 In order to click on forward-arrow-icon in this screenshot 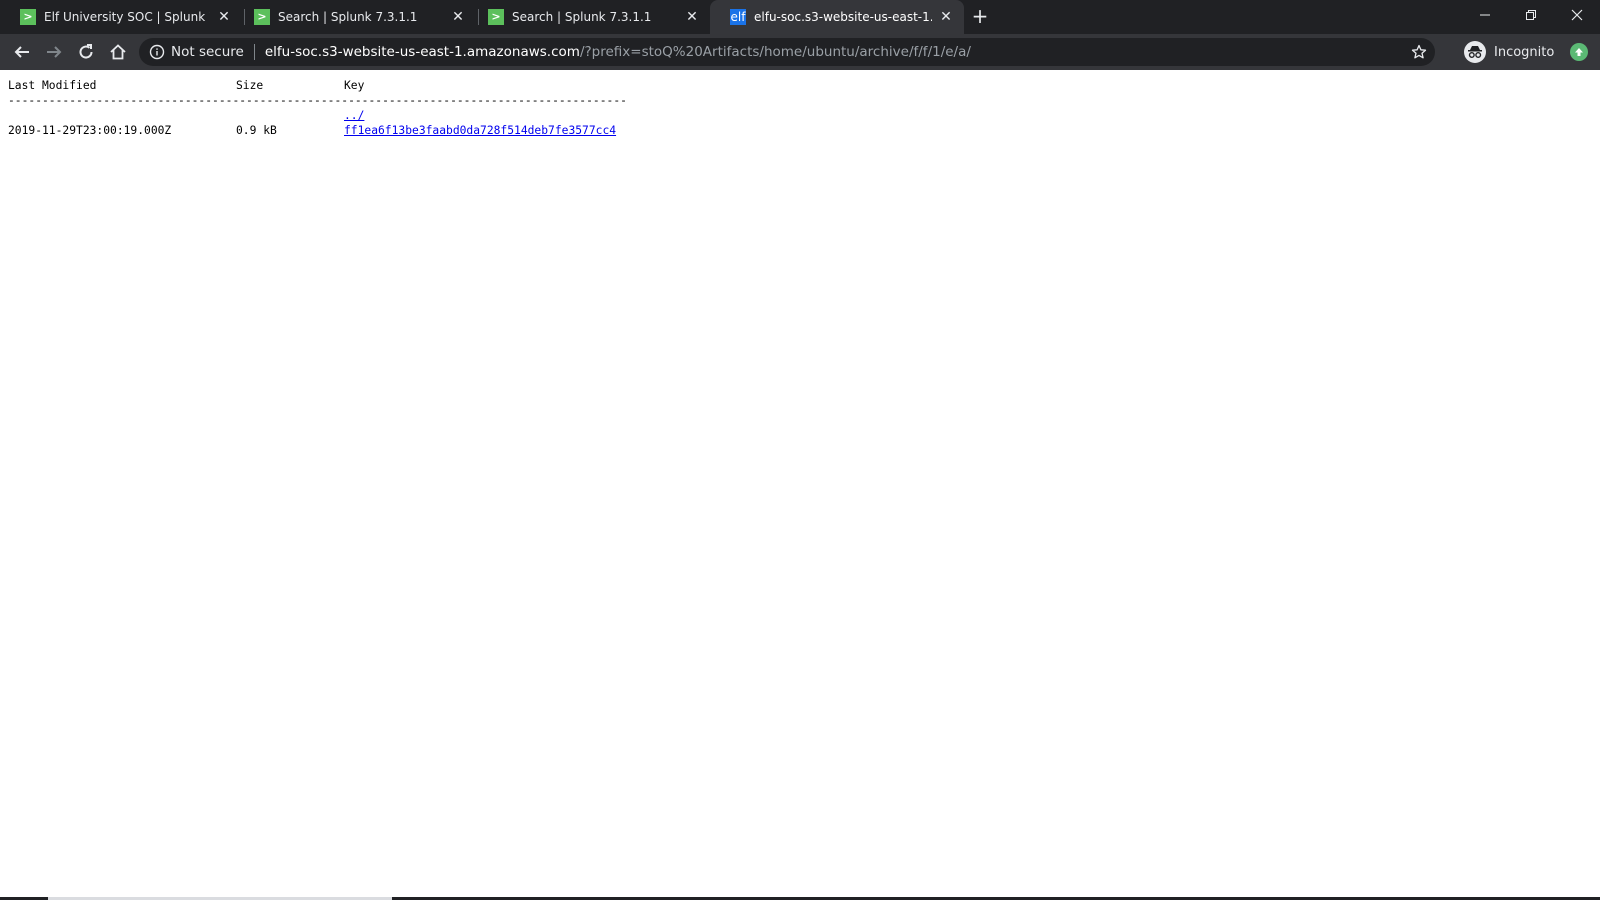, I will do `click(54, 52)`.